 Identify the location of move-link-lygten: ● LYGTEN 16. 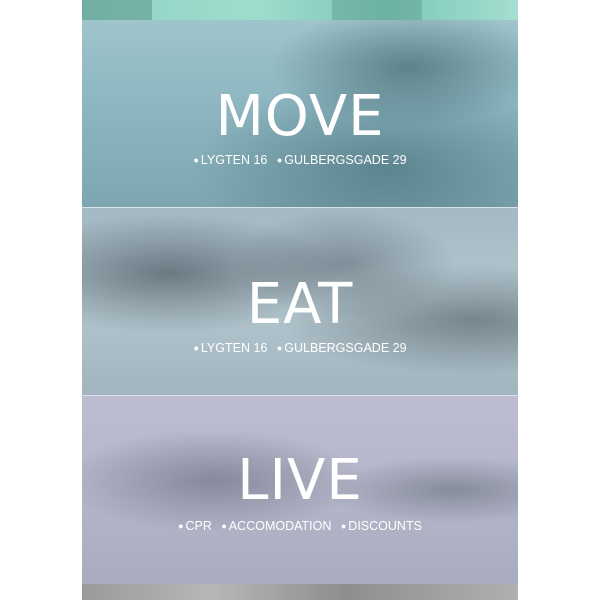
(230, 160).